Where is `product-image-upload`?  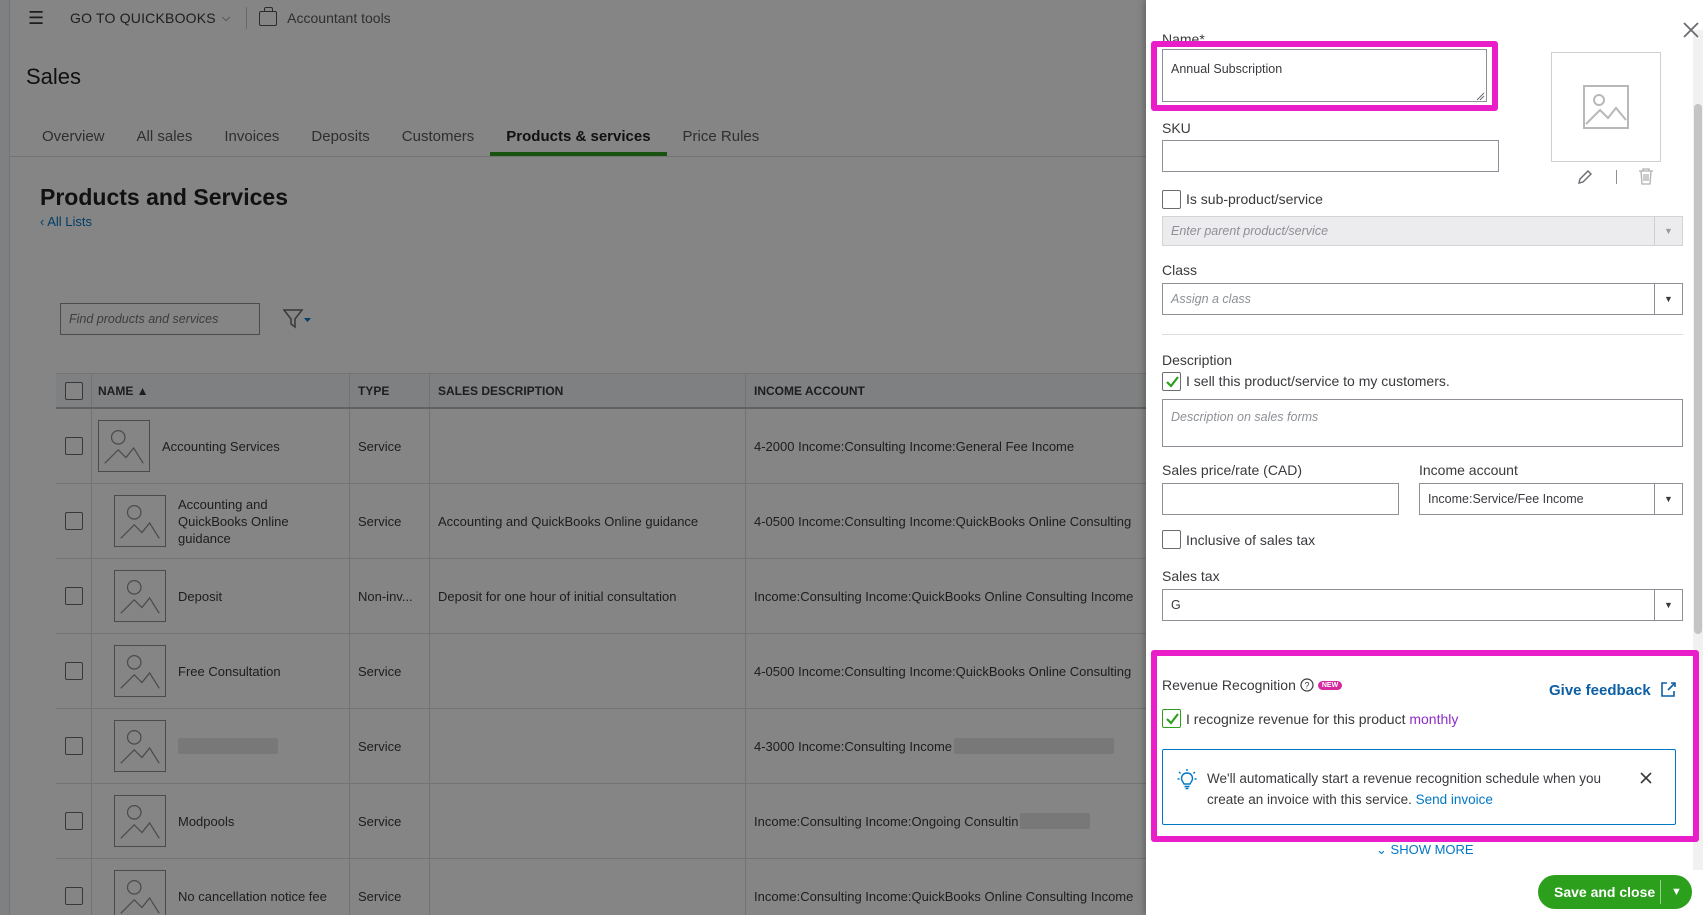 product-image-upload is located at coordinates (1606, 107).